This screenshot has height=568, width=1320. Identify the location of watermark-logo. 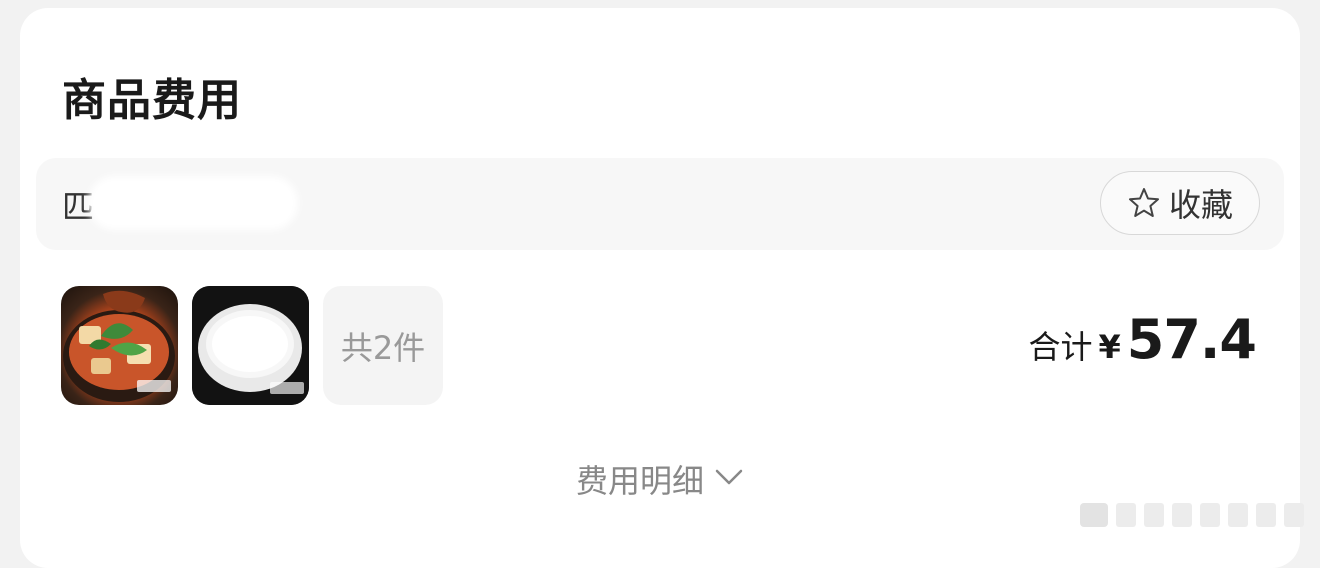
(1194, 515).